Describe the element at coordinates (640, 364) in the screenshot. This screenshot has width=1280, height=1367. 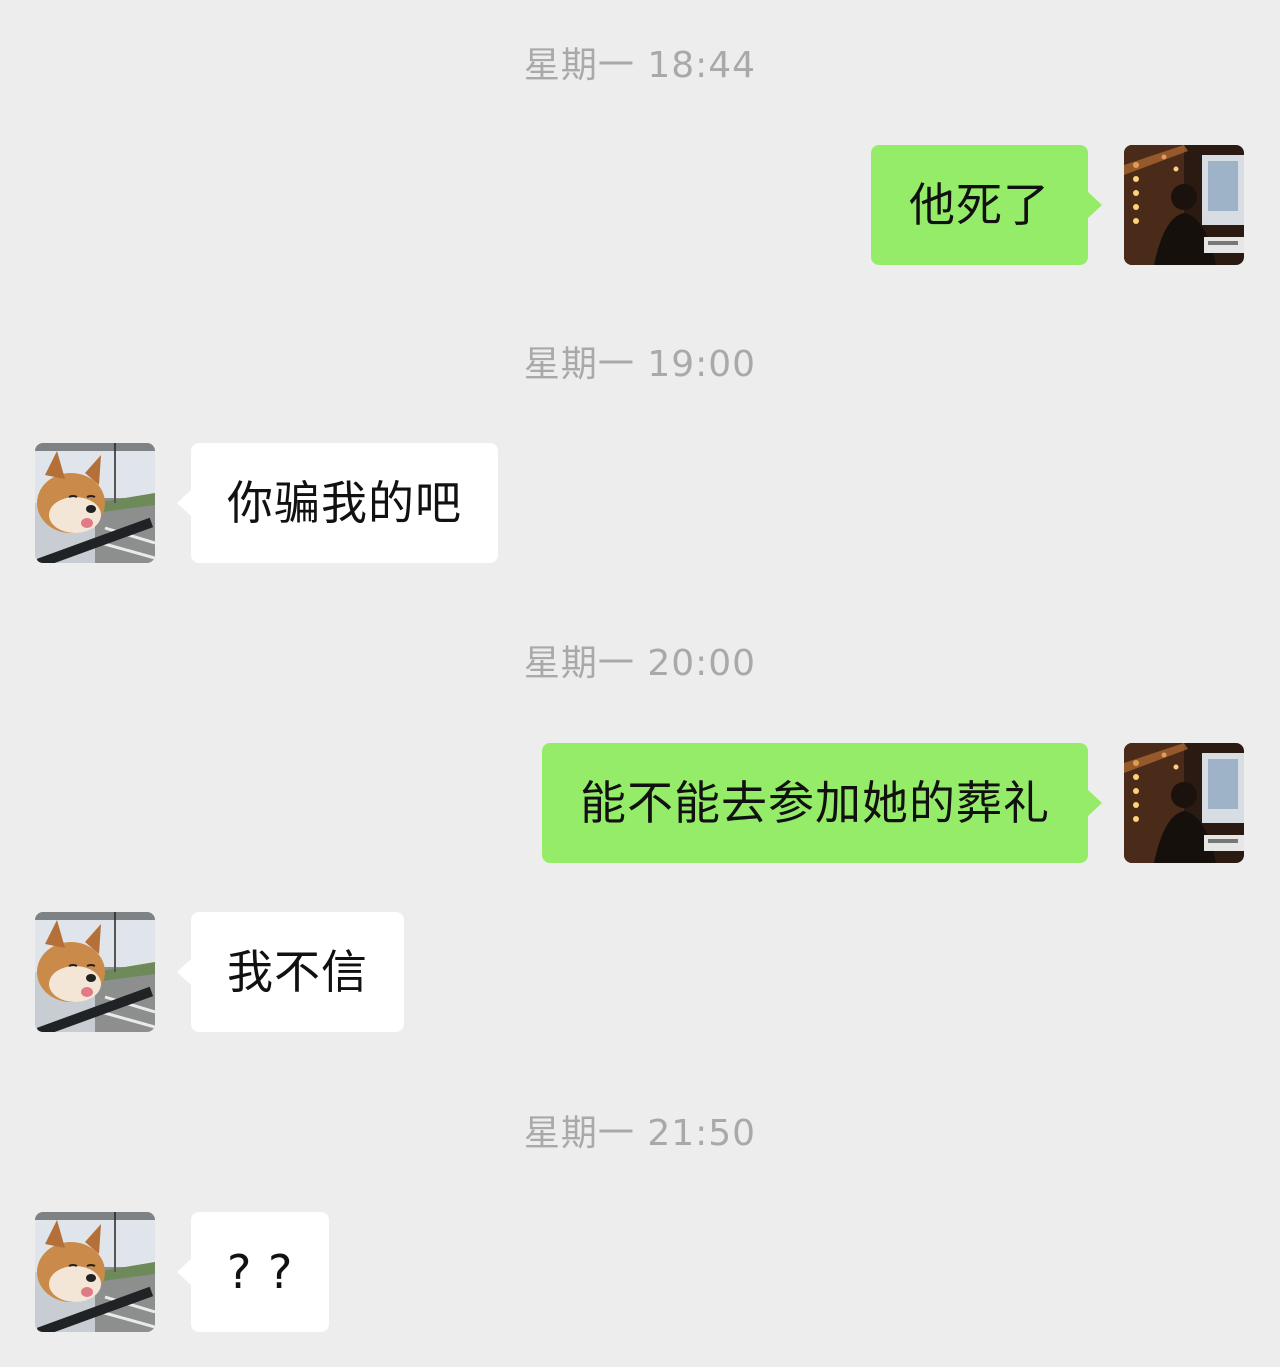
I see `timestamp: 星期一 19:00` at that location.